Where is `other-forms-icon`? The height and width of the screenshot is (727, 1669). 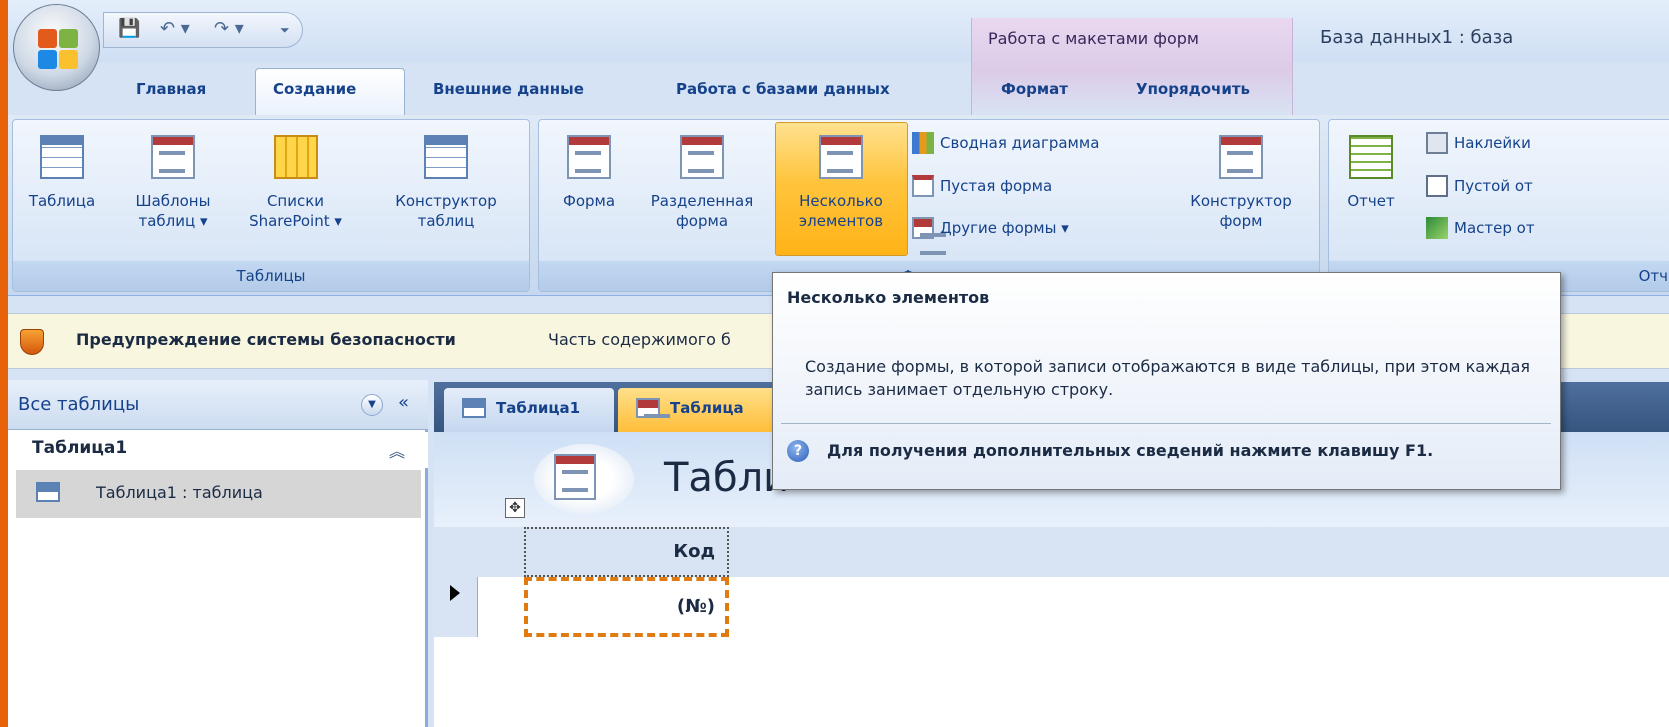 other-forms-icon is located at coordinates (929, 236).